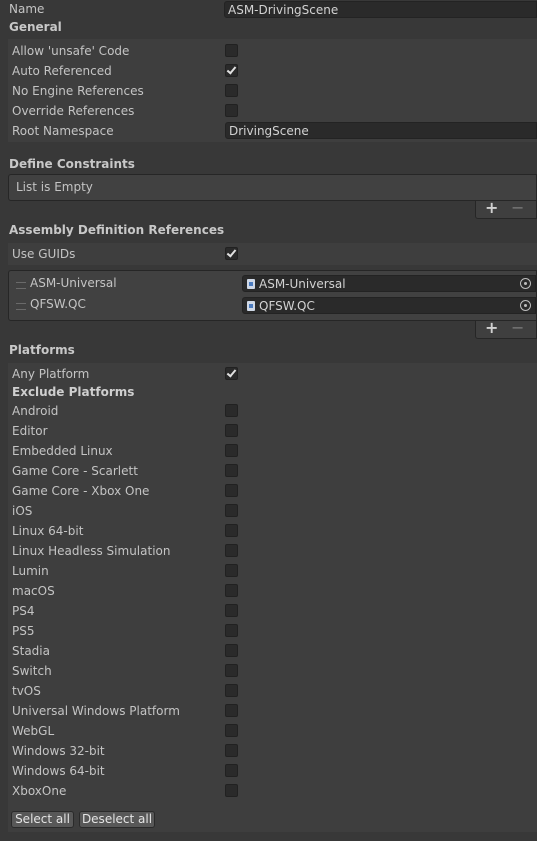 This screenshot has width=537, height=841. I want to click on allow-unsafe-checkbox, so click(231, 50).